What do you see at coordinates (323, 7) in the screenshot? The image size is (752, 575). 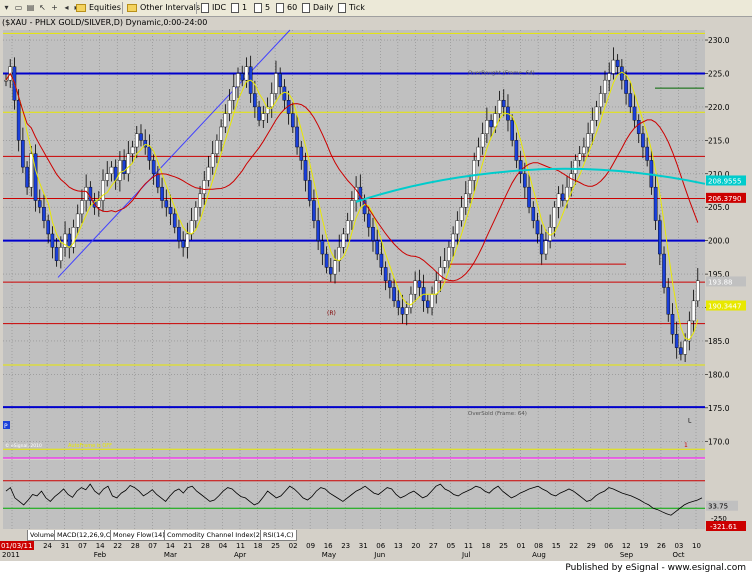 I see `daily-label: Daily` at bounding box center [323, 7].